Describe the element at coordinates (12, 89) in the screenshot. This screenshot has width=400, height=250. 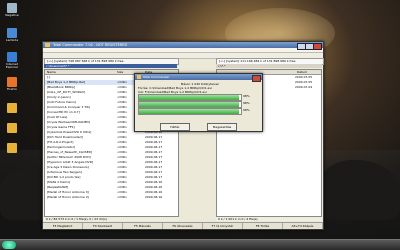
I see `desktop-icon-label: Firefox` at that location.